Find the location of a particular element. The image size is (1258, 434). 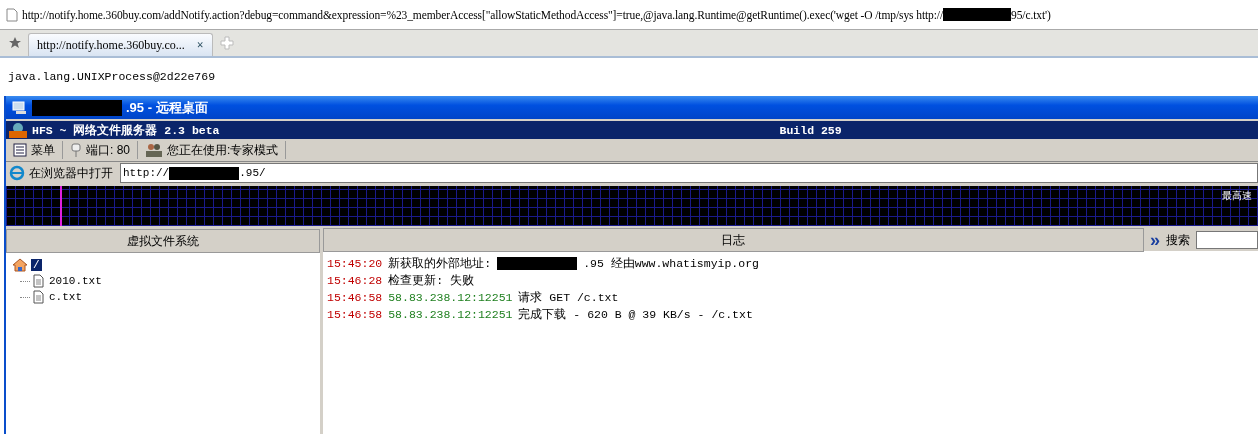

log-time: 15:46:28 is located at coordinates (355, 280).